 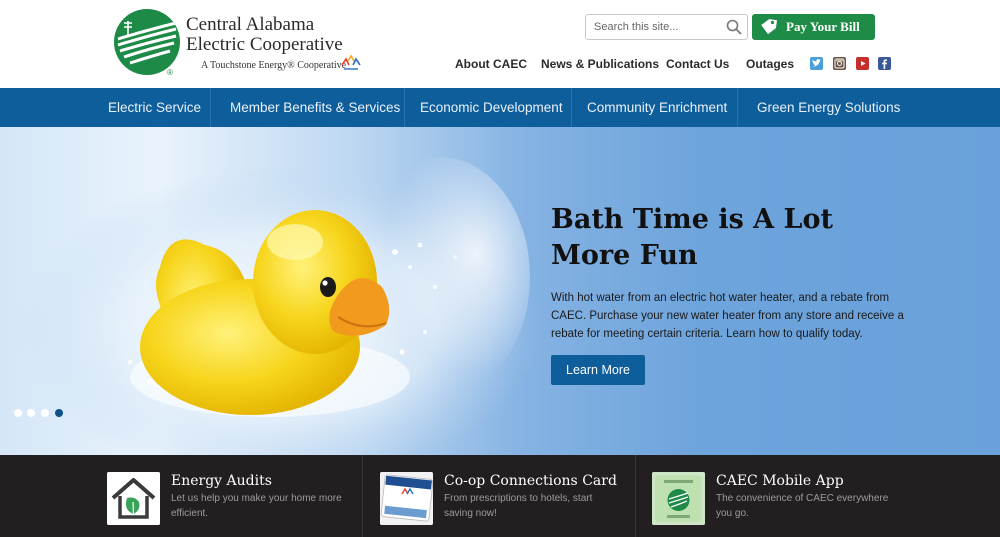 I want to click on connections-card-icon, so click(x=406, y=498).